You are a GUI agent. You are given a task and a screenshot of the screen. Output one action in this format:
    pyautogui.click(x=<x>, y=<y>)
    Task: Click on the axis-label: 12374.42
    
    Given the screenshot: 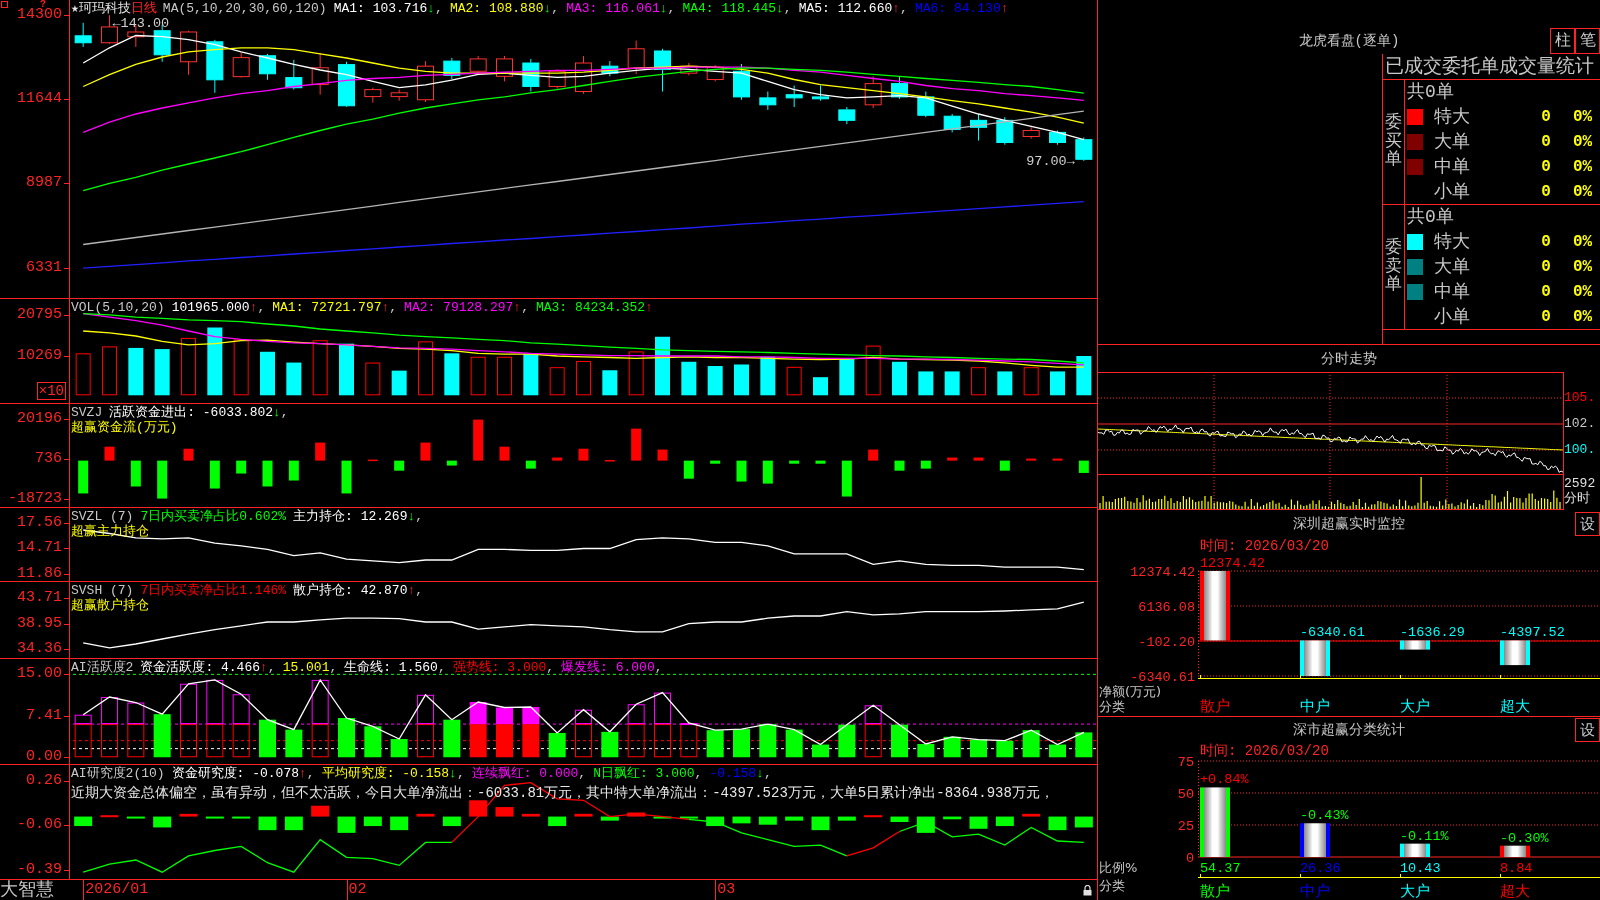 What is the action you would take?
    pyautogui.click(x=1162, y=572)
    